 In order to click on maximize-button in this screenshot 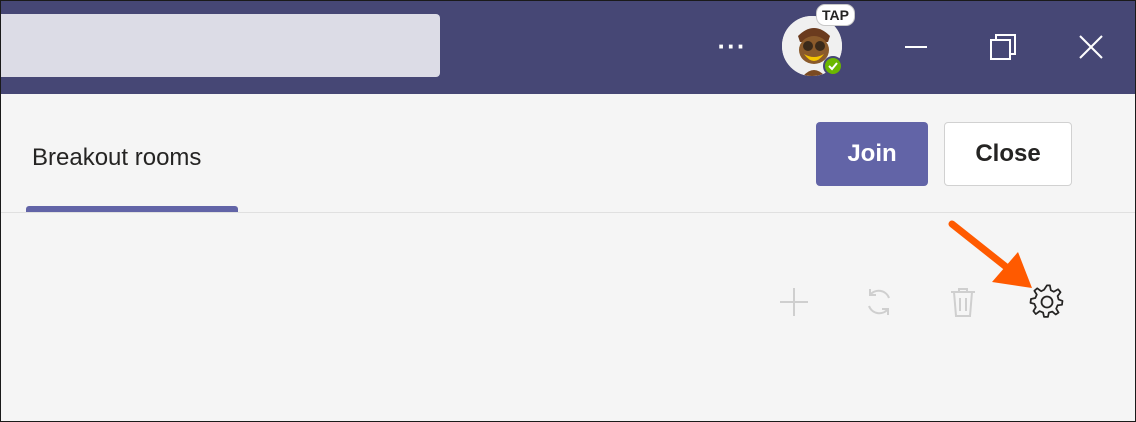, I will do `click(1003, 47)`.